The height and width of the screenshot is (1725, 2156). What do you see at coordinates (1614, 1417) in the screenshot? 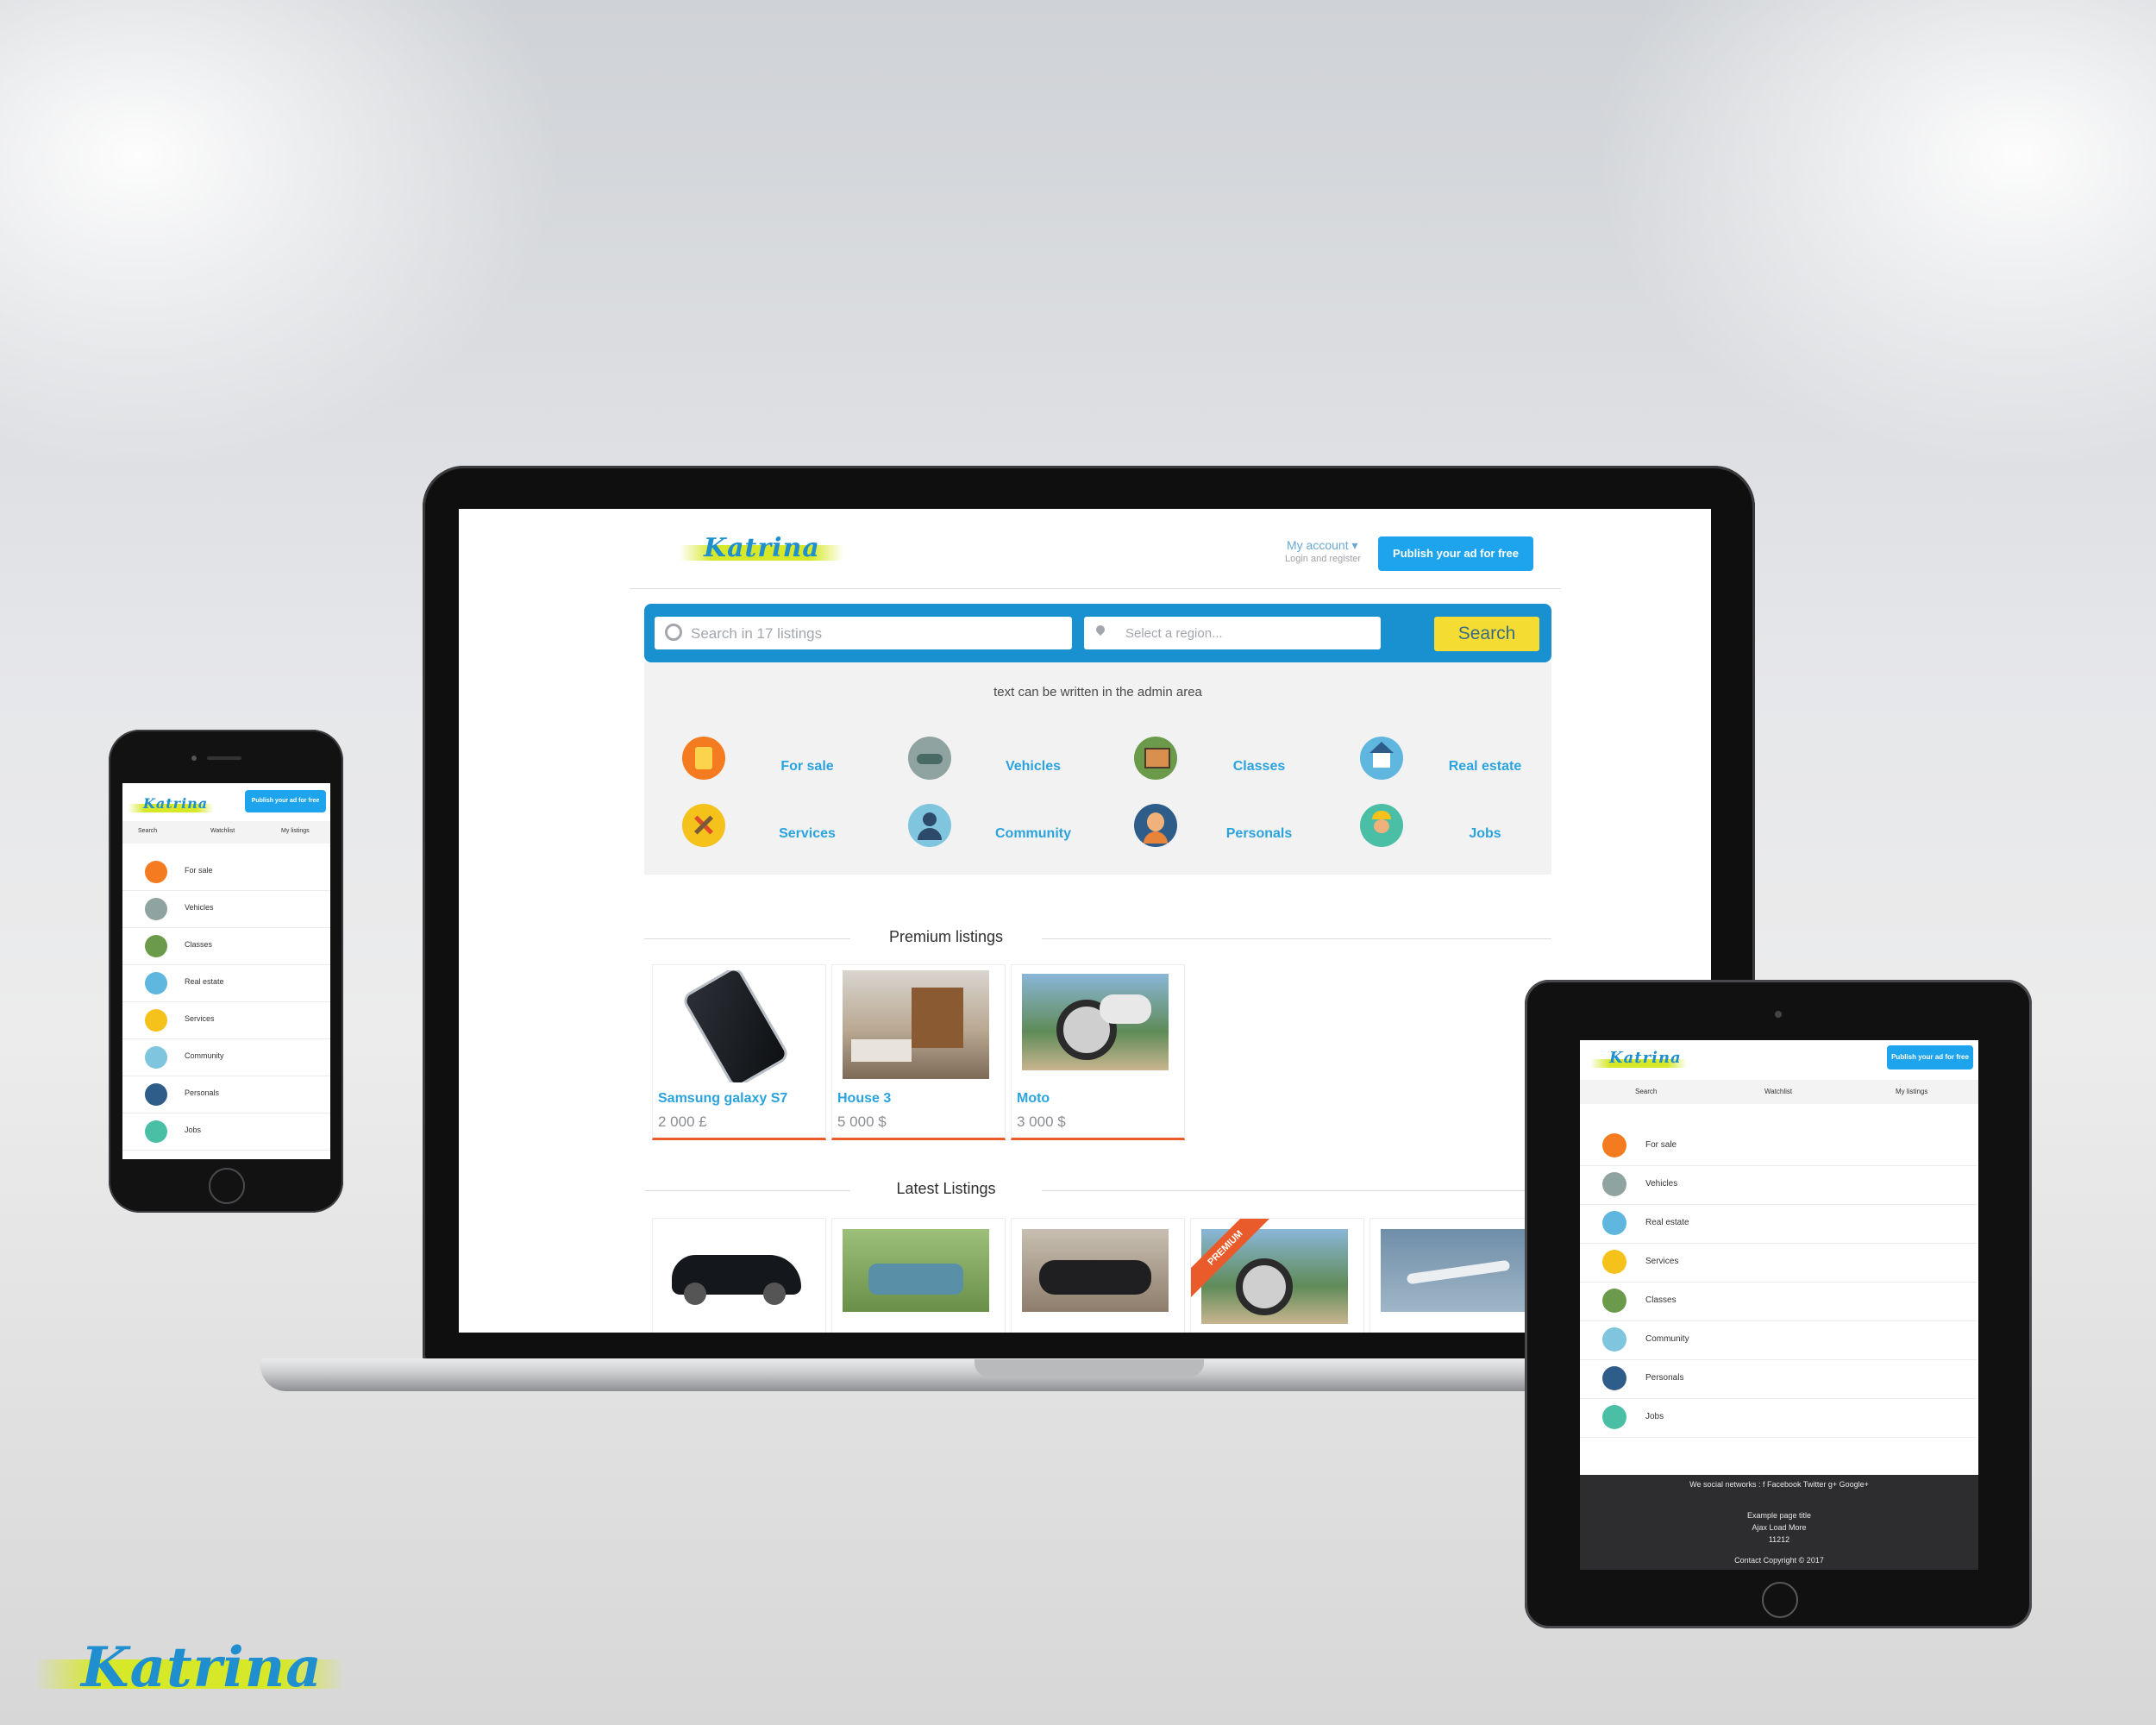
I see `worker-icon` at bounding box center [1614, 1417].